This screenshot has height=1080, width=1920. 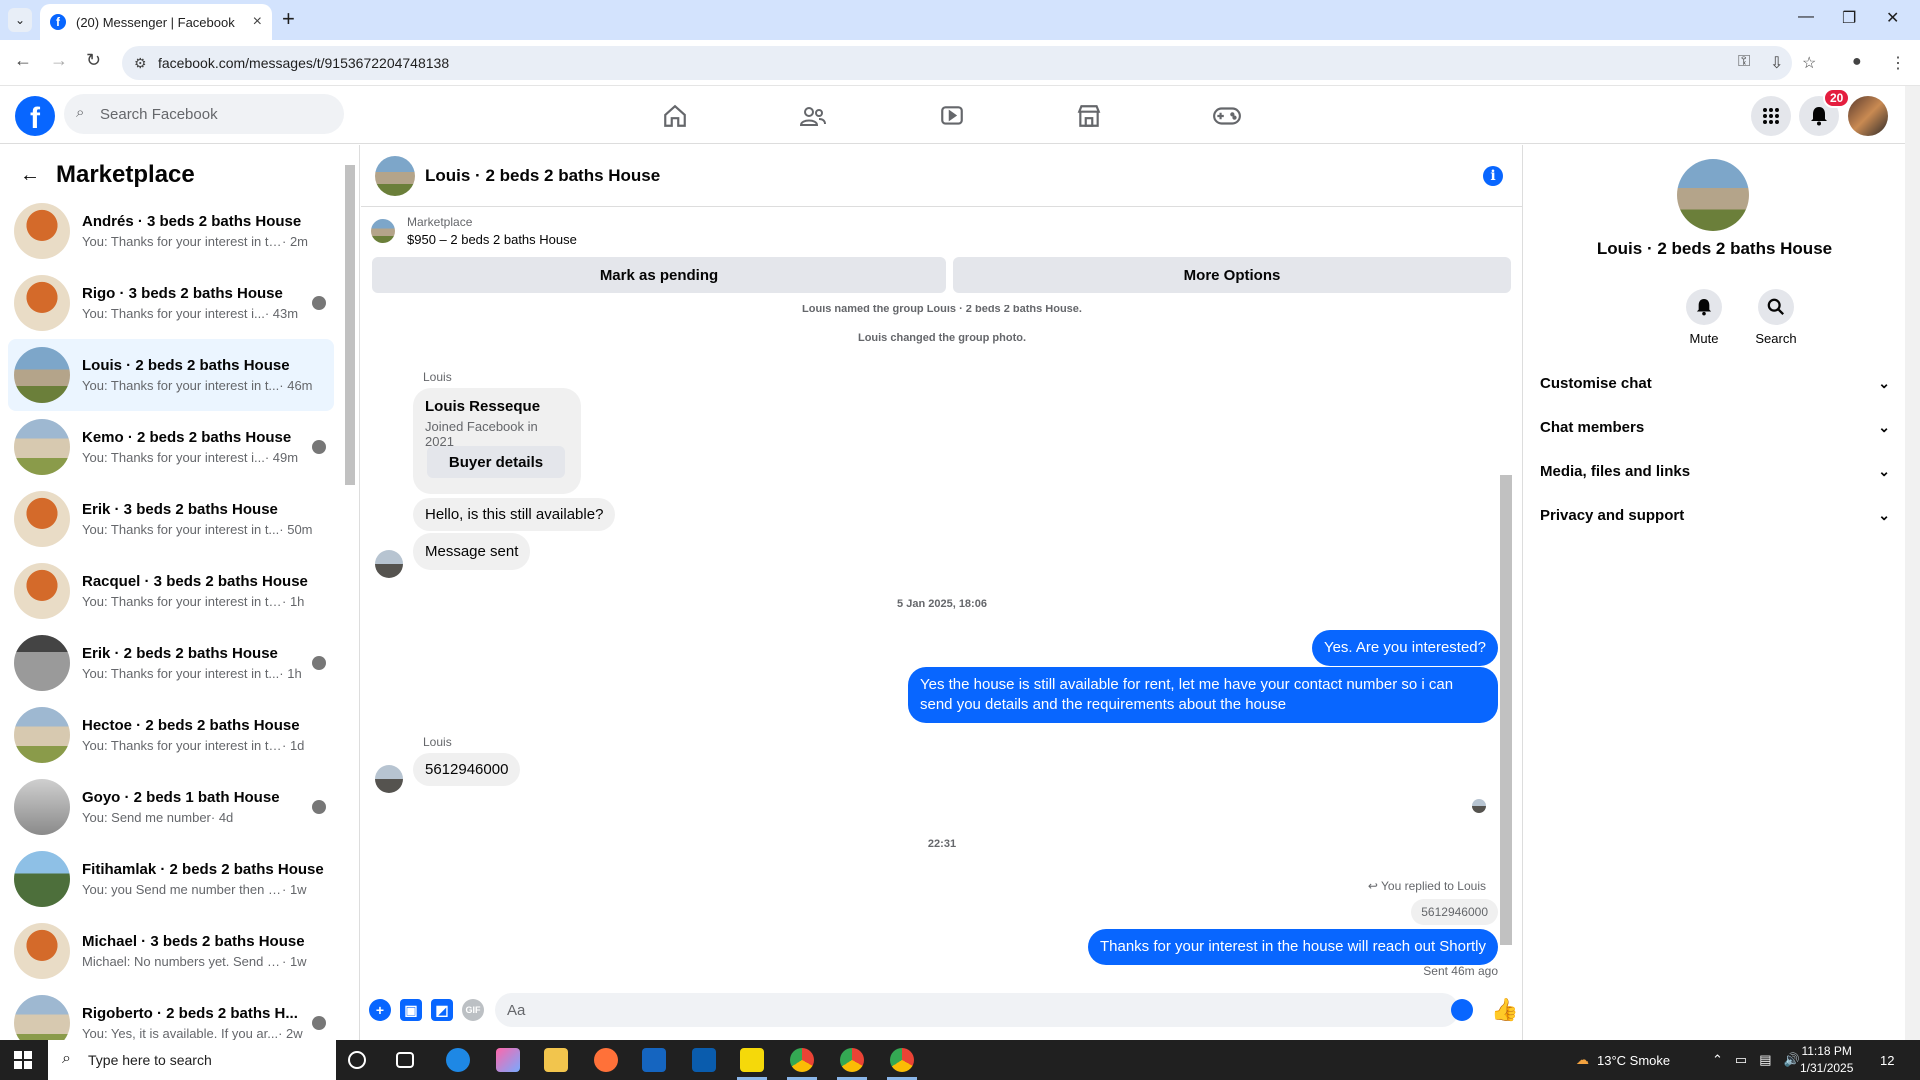 What do you see at coordinates (752, 1060) in the screenshot?
I see `sticky-notes-icon` at bounding box center [752, 1060].